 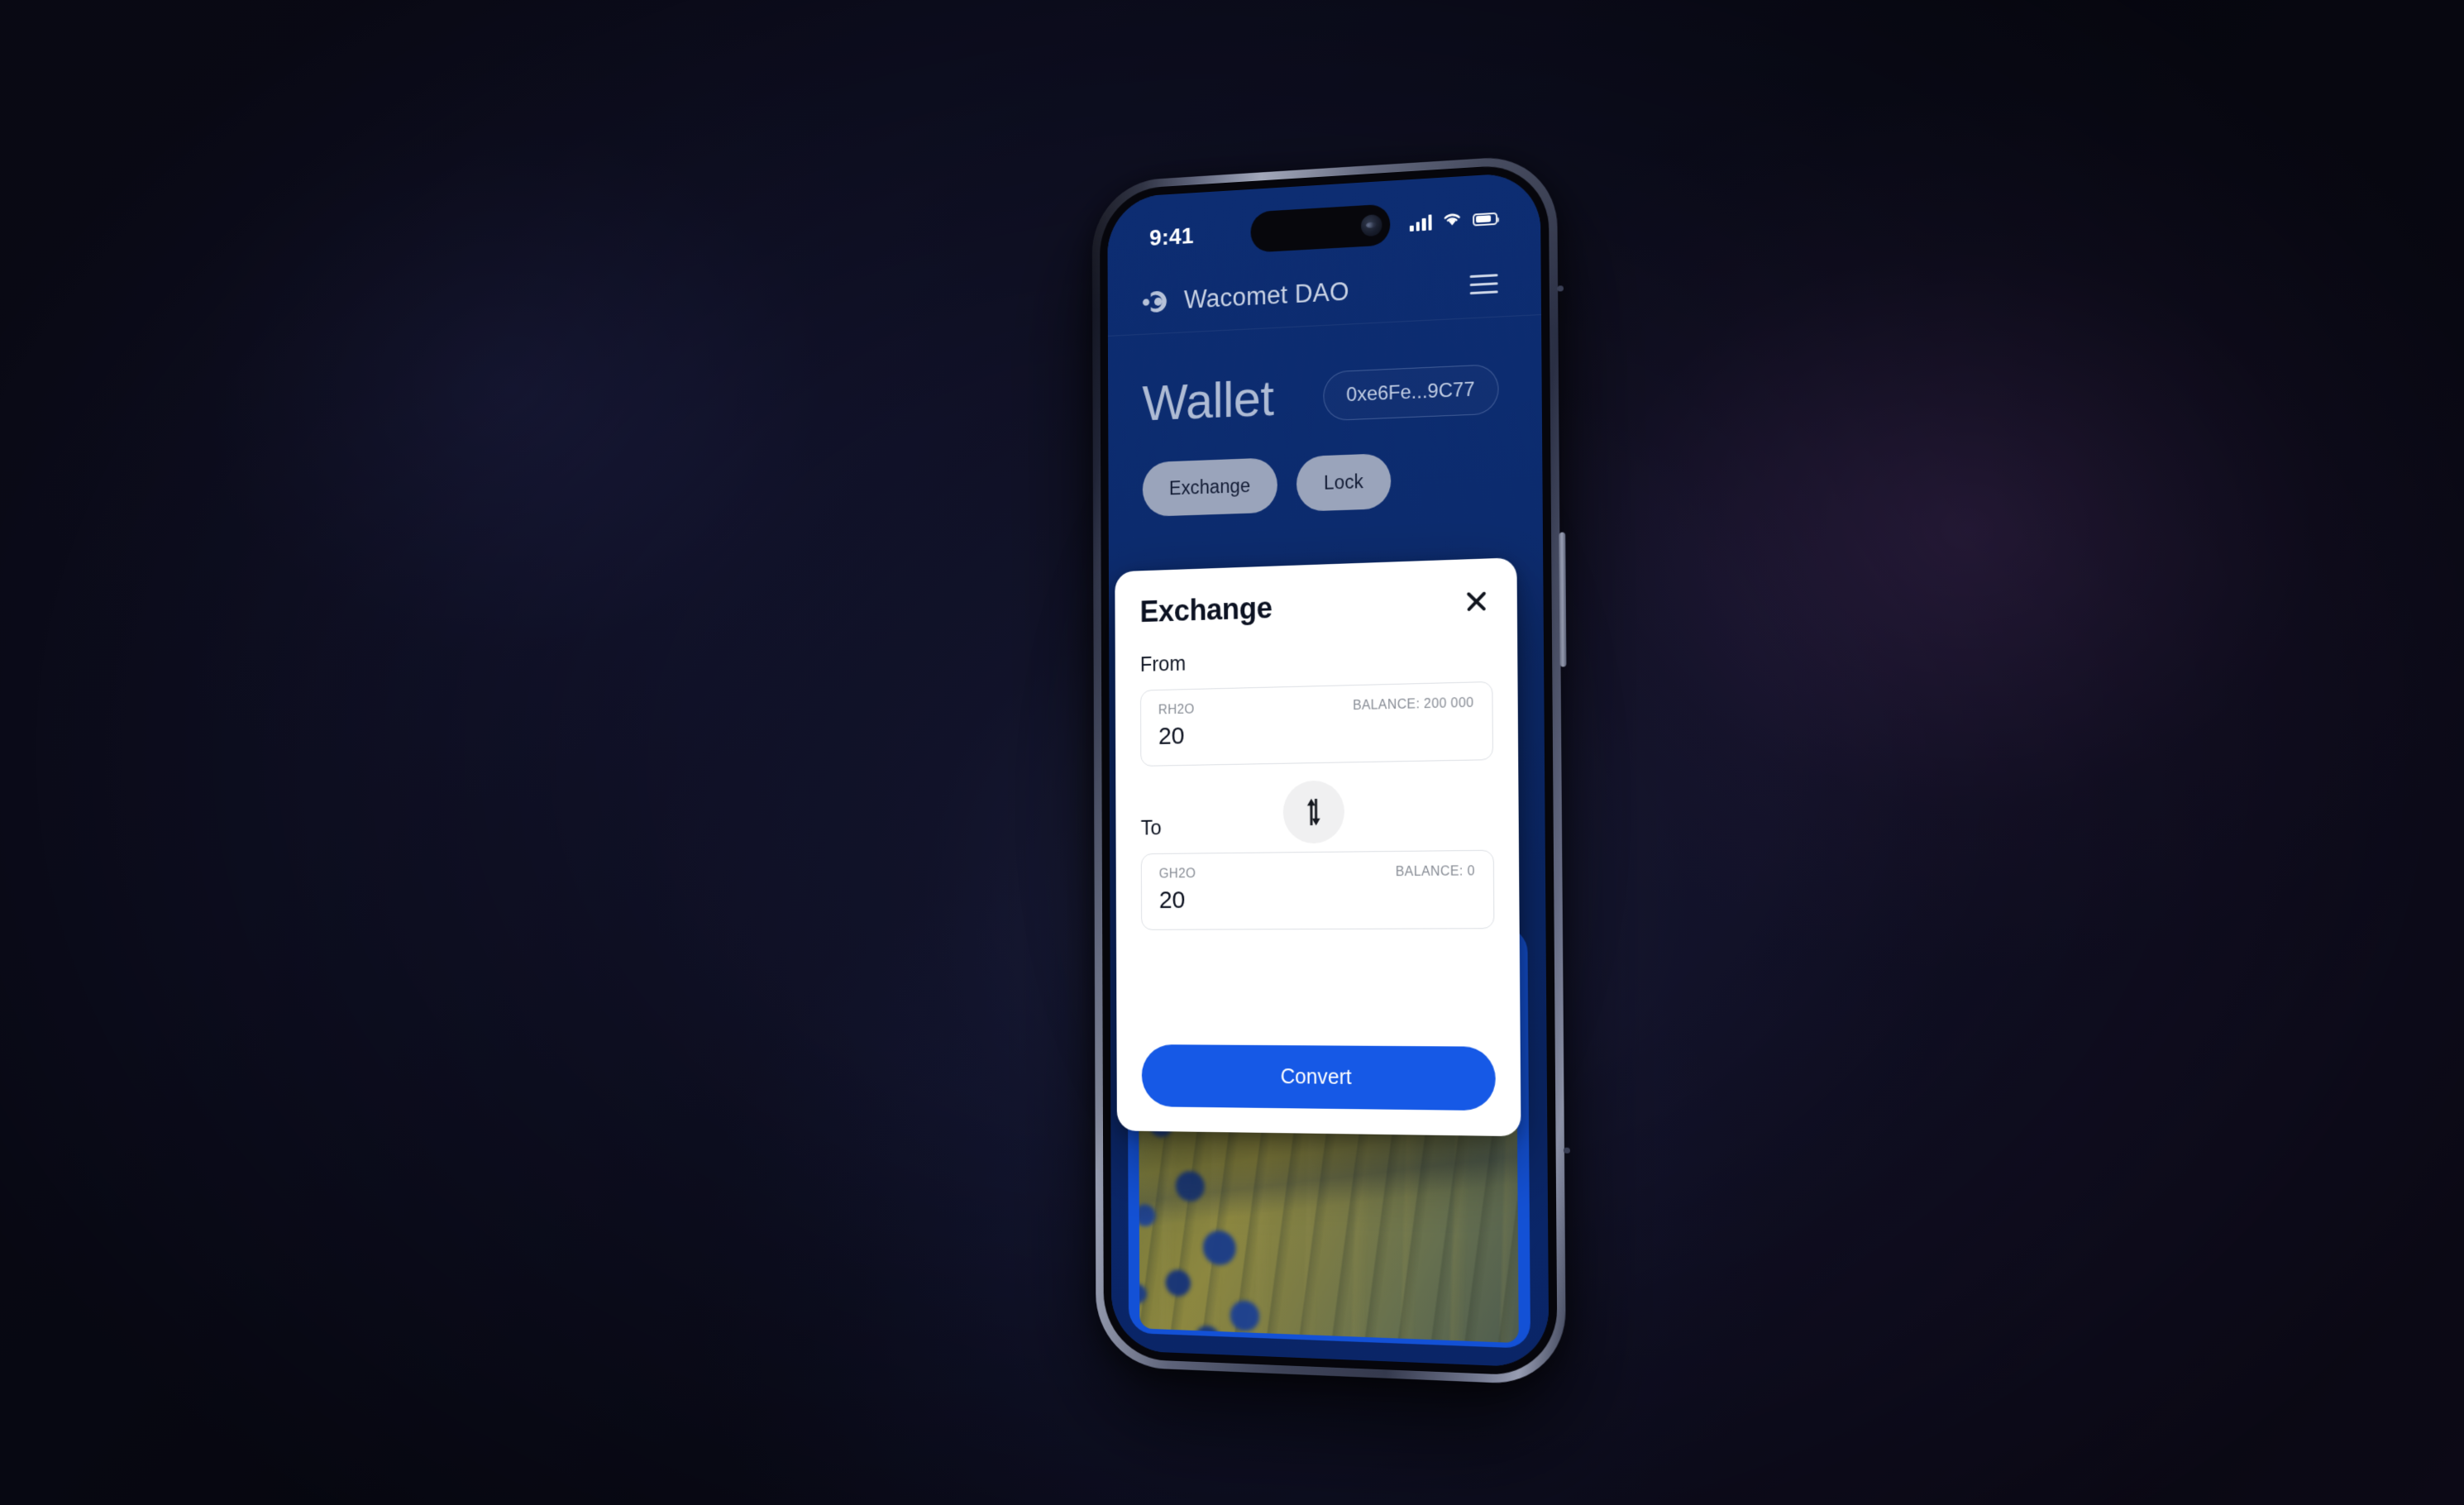 What do you see at coordinates (1159, 301) in the screenshot?
I see `wacomet-logo-icon` at bounding box center [1159, 301].